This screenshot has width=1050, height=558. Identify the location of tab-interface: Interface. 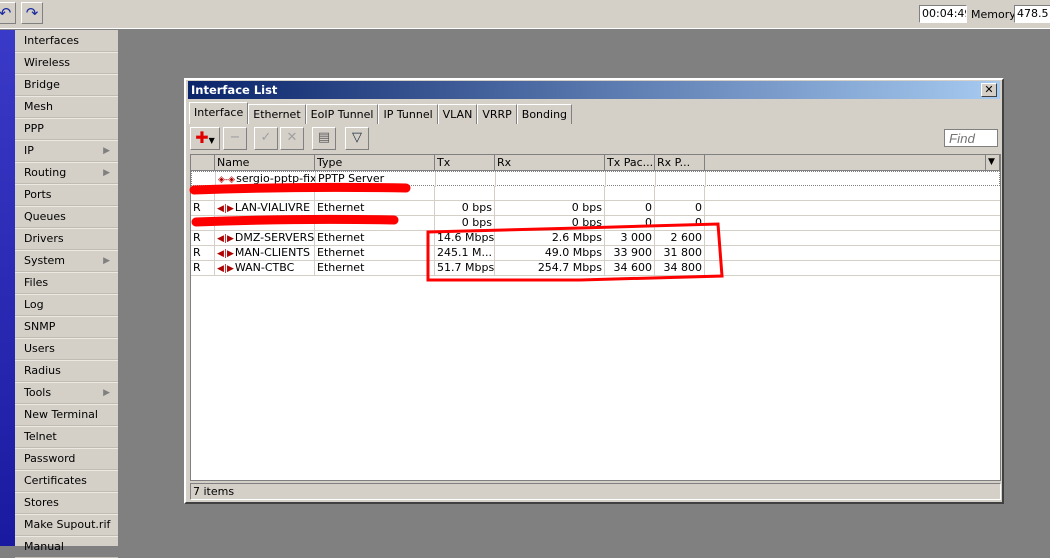
(219, 113).